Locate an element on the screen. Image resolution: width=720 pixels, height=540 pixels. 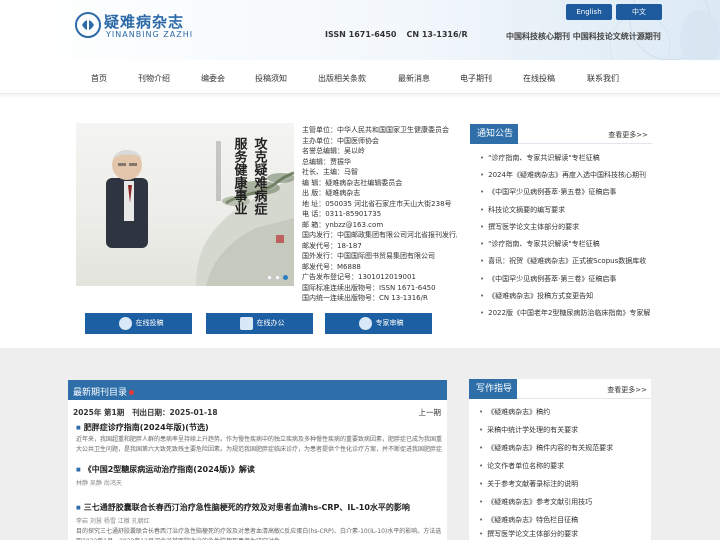
nav-item-editorial-board: 编委会 is located at coordinates (213, 78).